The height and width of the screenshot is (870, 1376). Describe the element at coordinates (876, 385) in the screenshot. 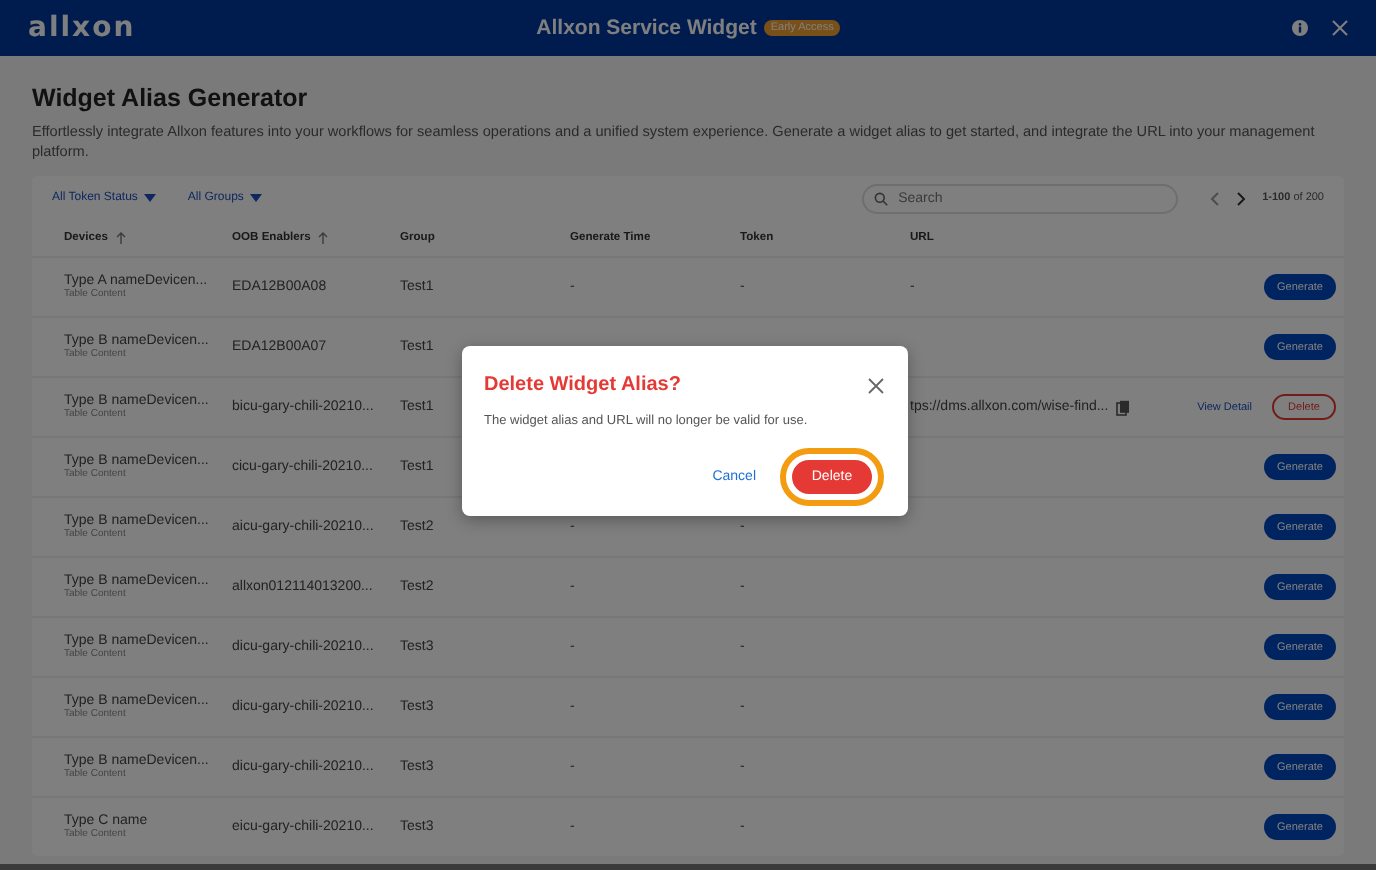

I see `close-icon` at that location.